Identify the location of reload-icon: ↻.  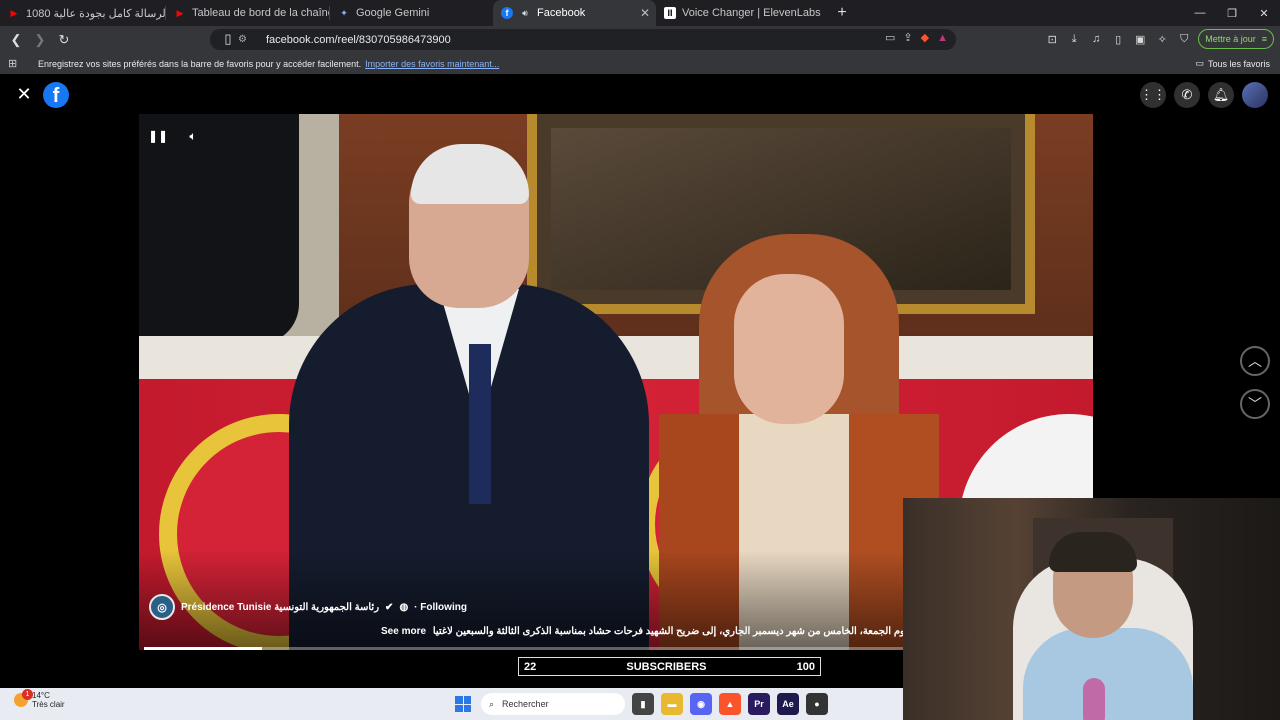
(64, 40).